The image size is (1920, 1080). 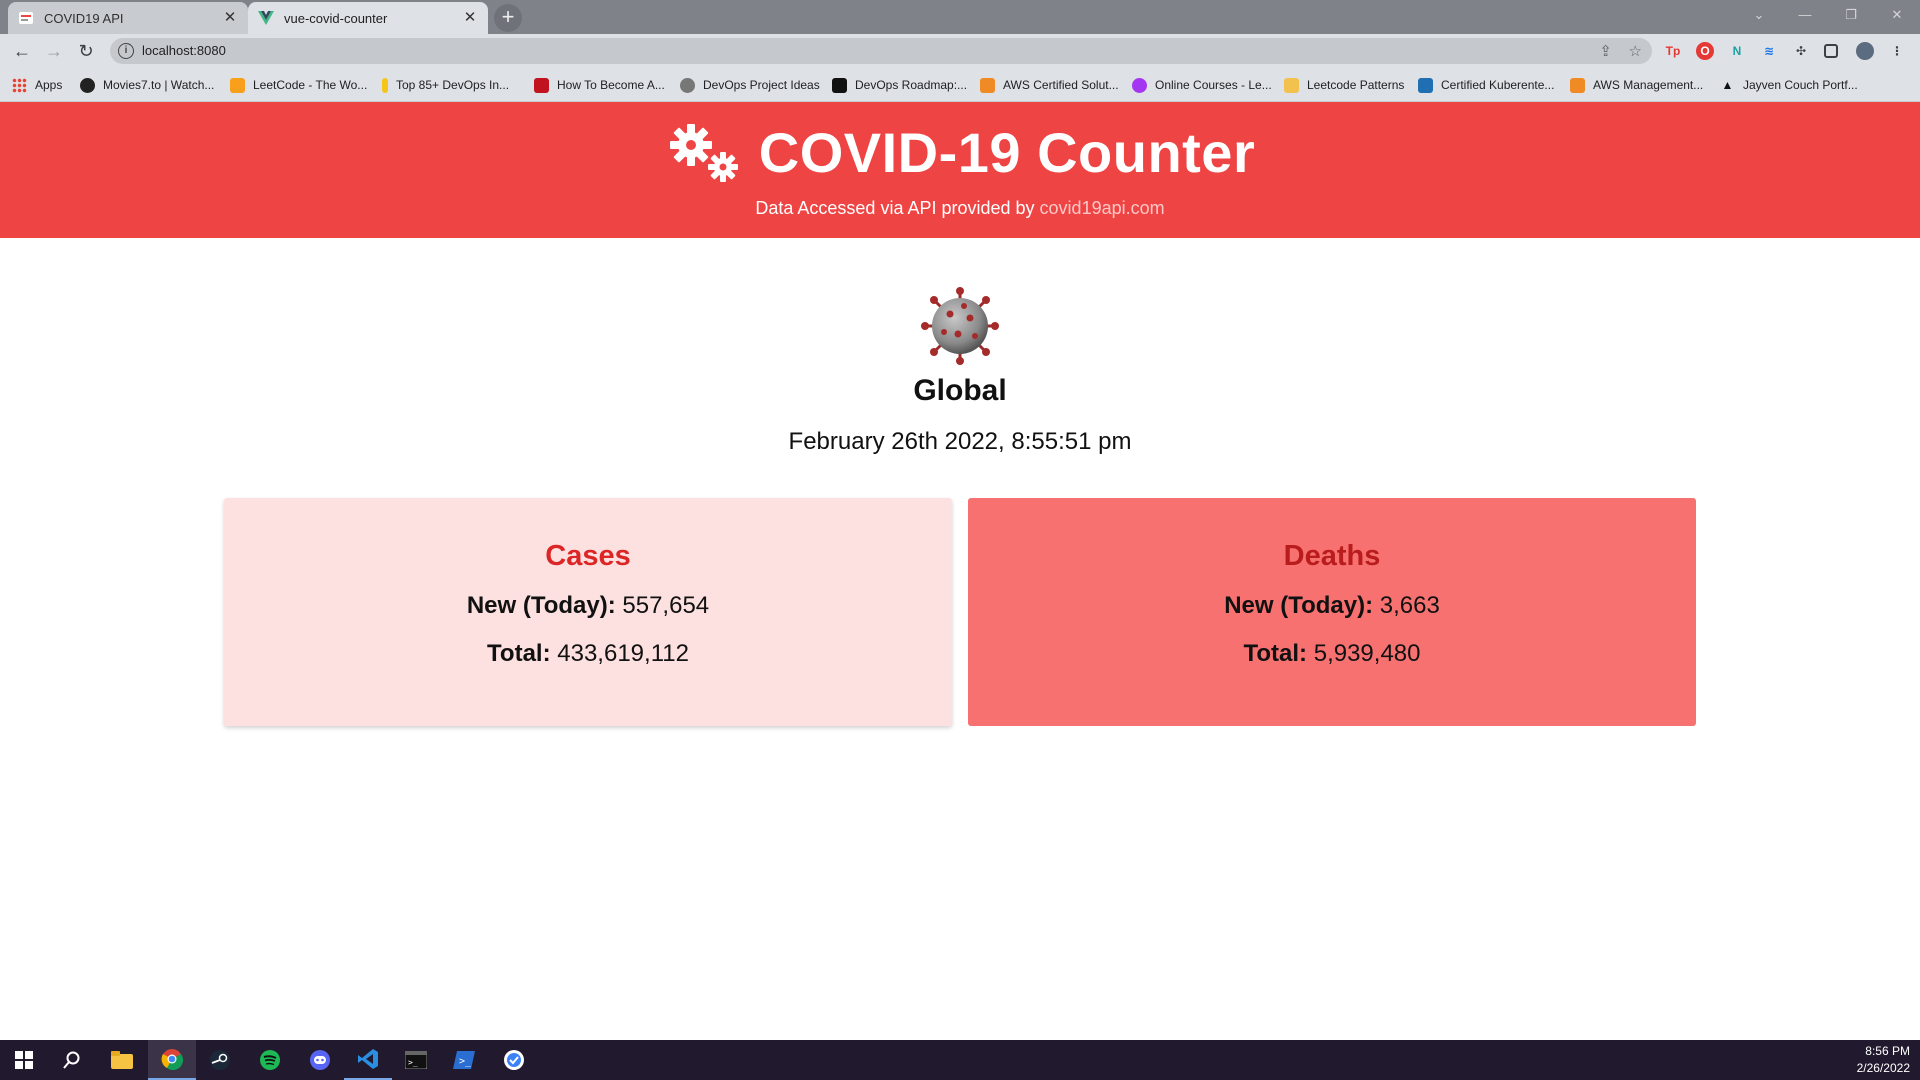 What do you see at coordinates (1139, 85) in the screenshot?
I see `udemy-icon` at bounding box center [1139, 85].